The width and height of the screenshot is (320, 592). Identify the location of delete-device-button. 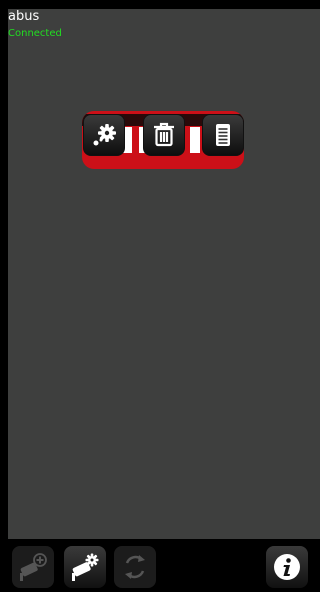
(164, 135).